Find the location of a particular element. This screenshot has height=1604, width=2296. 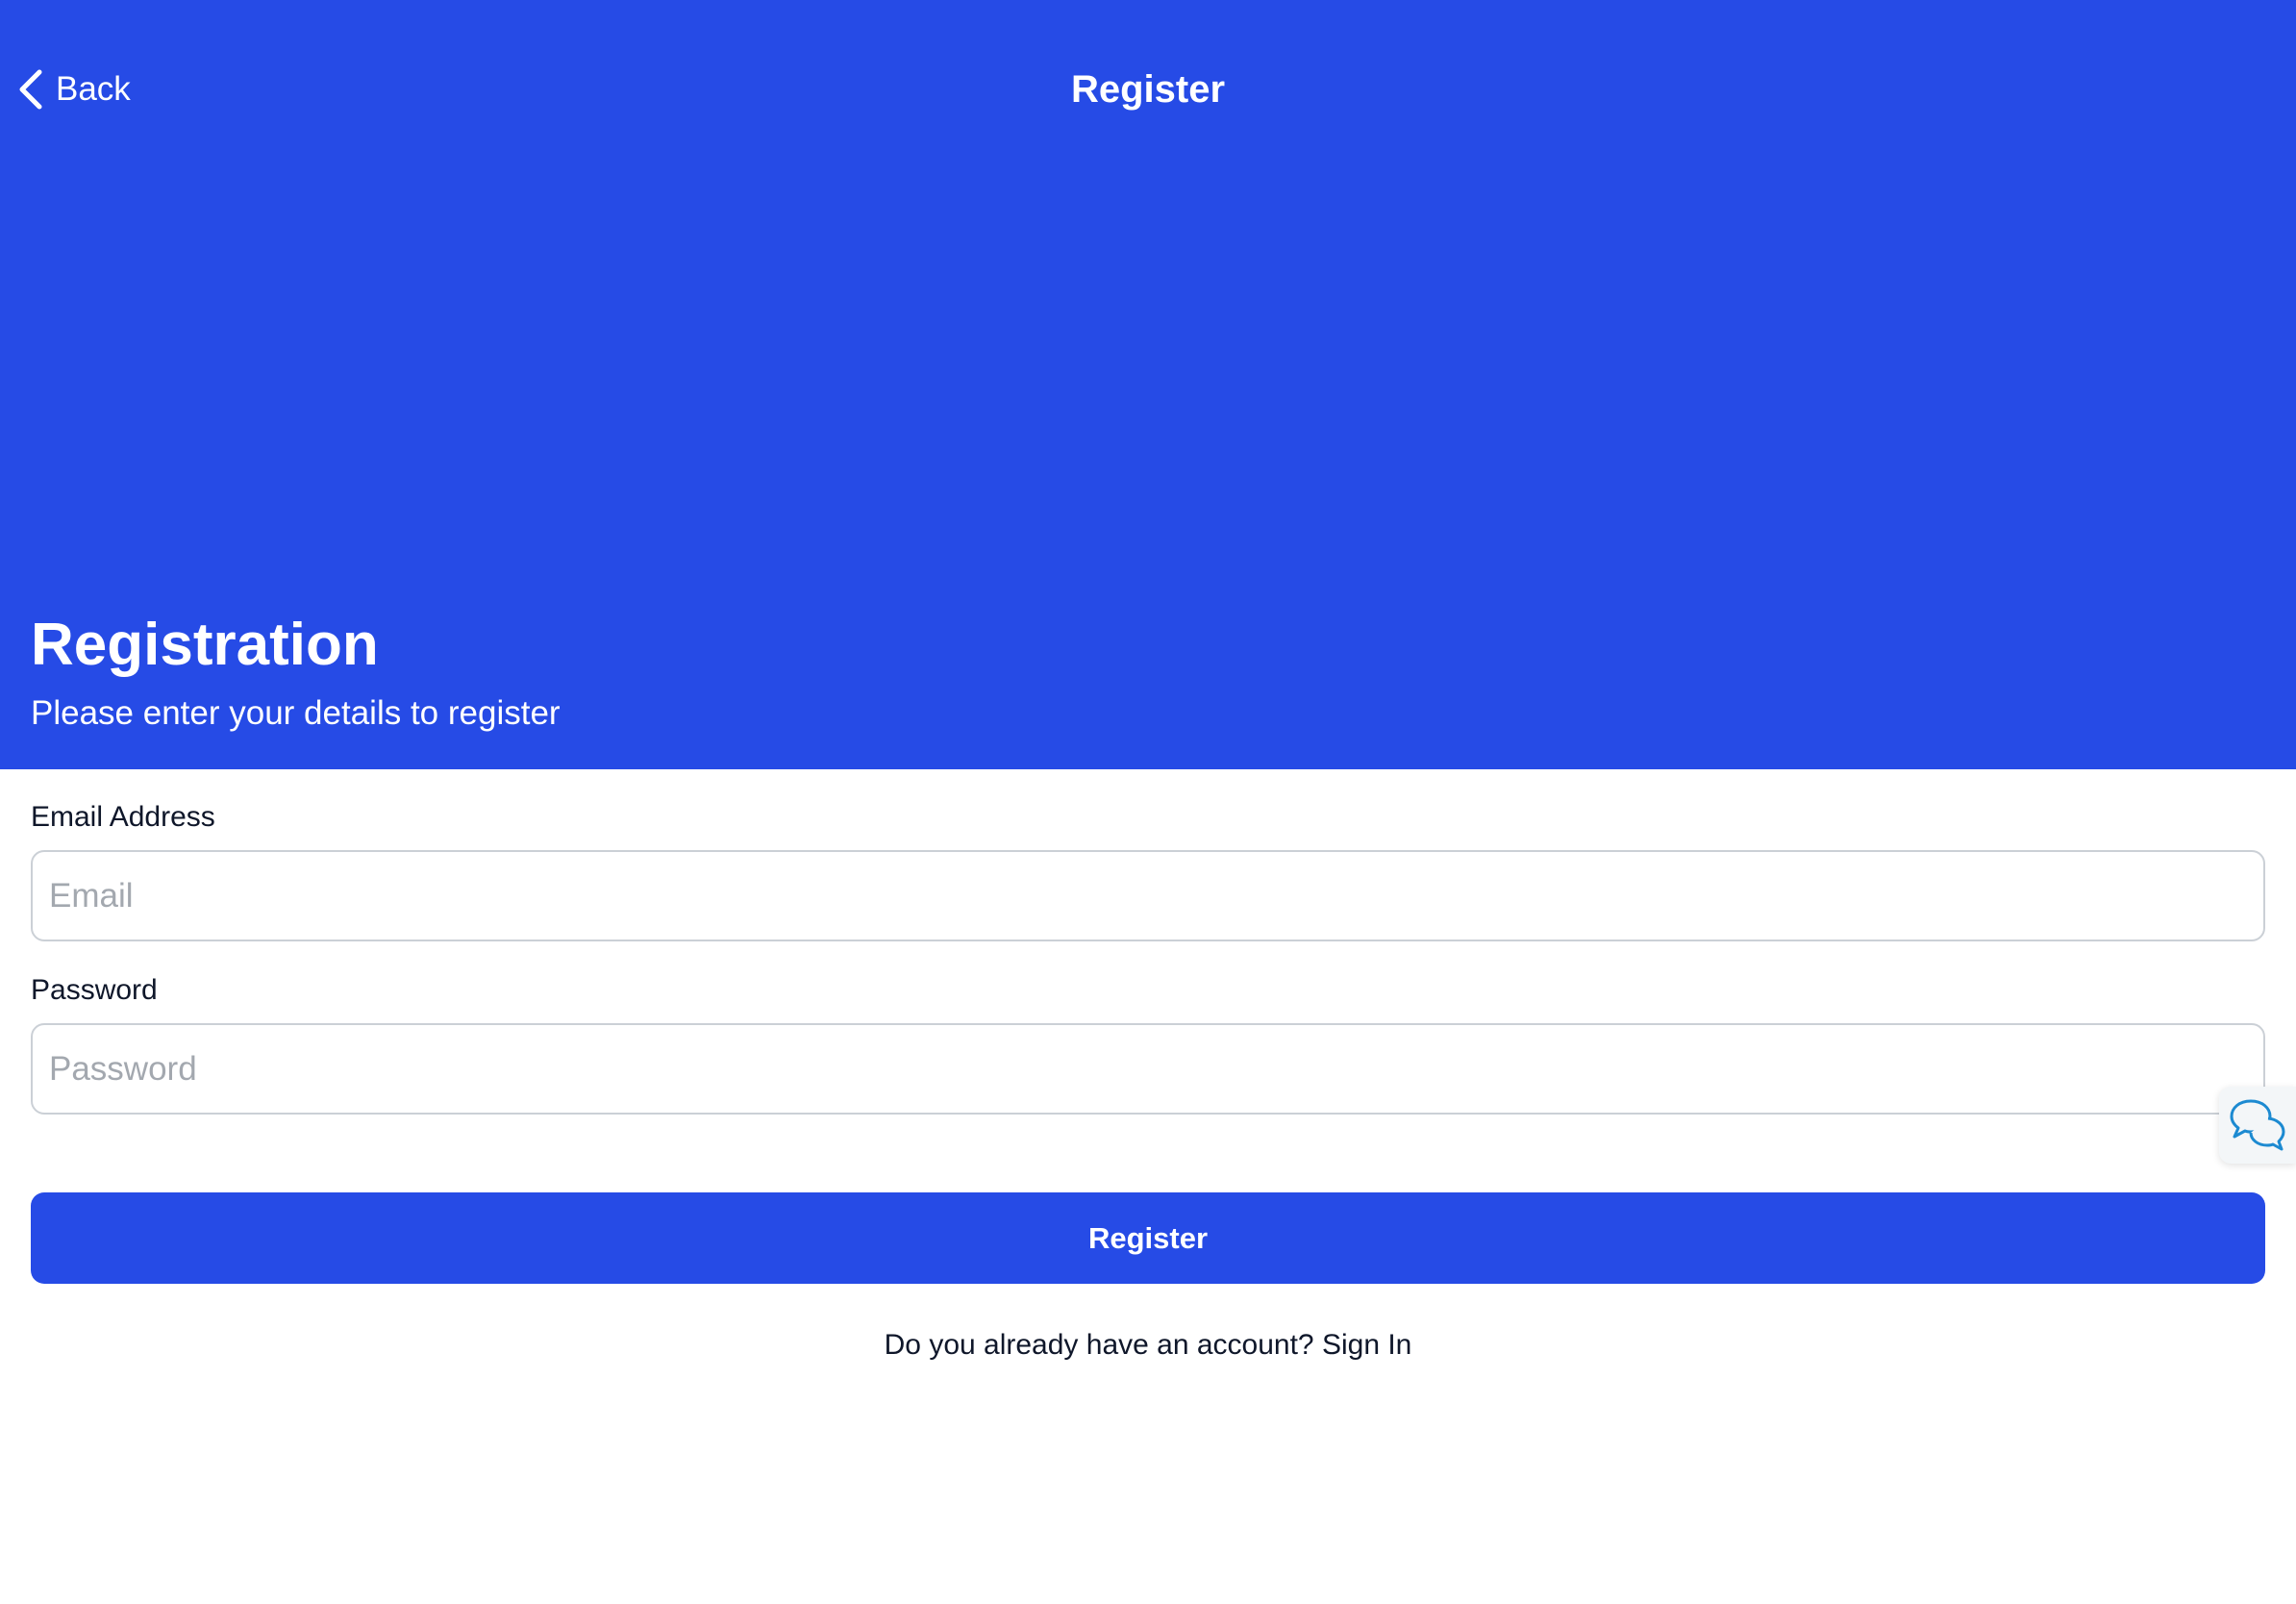

email-field-container is located at coordinates (1148, 895).